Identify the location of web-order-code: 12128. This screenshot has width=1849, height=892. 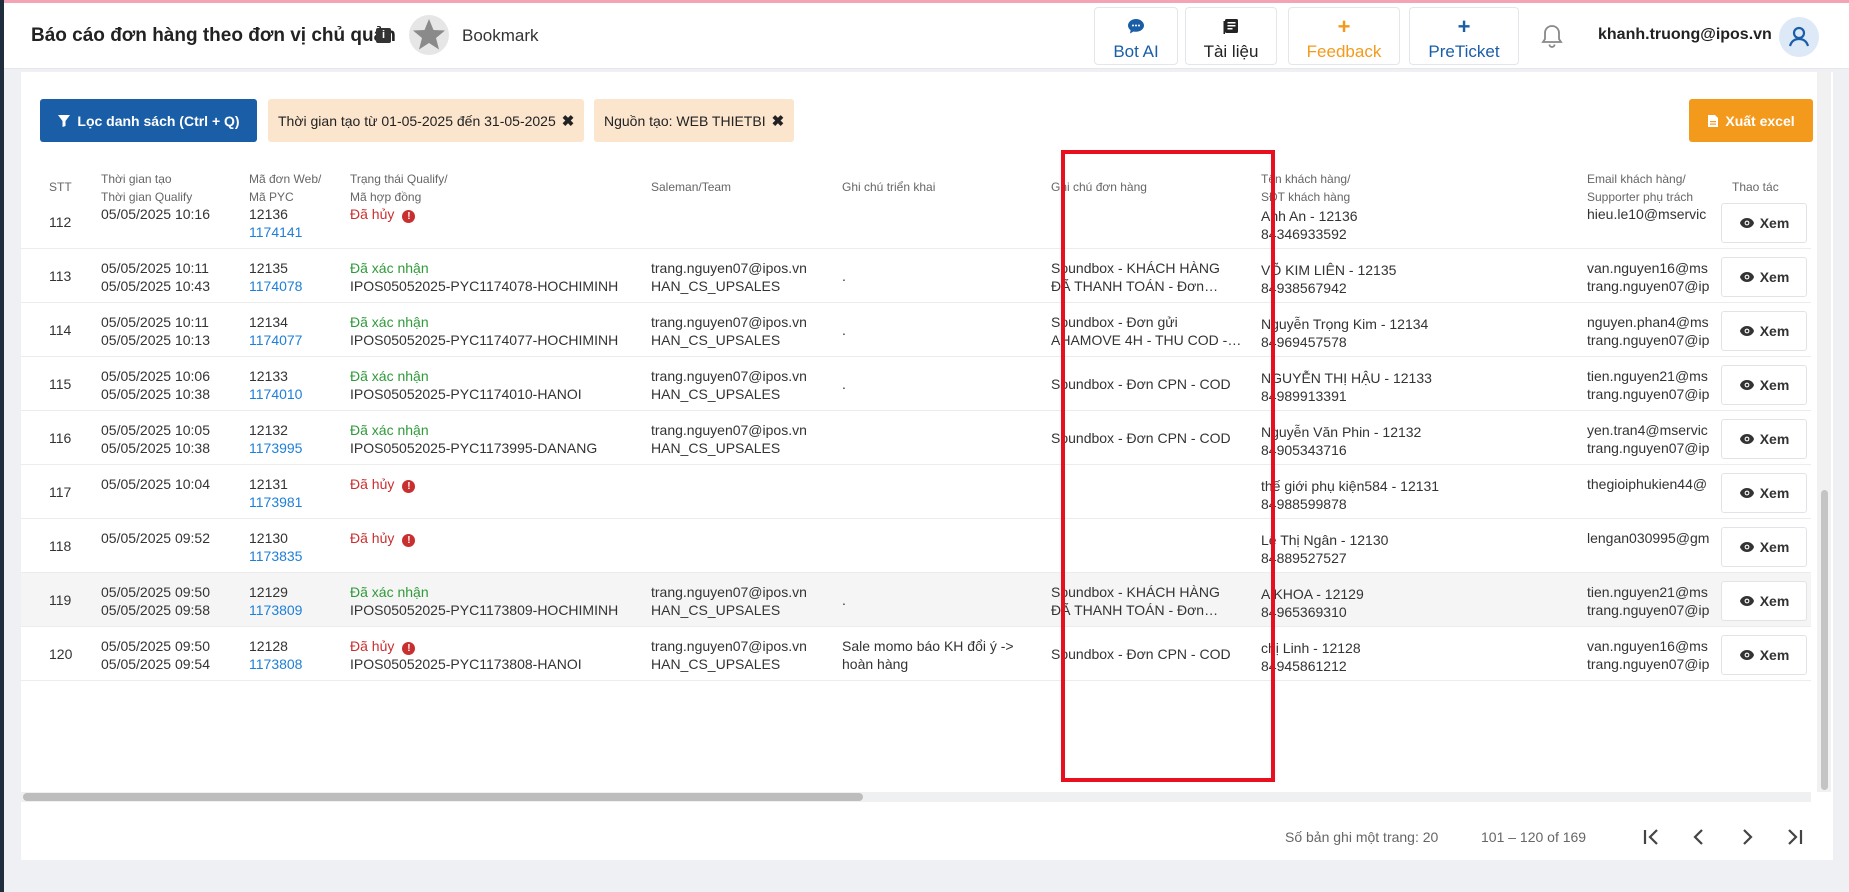
(268, 646).